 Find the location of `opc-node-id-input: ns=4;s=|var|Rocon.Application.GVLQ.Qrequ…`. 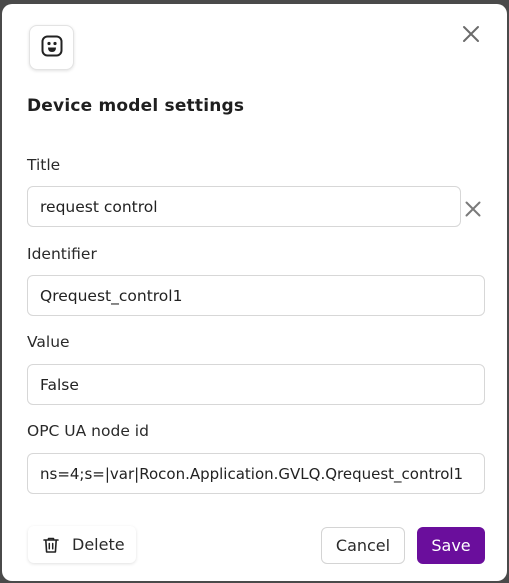

opc-node-id-input: ns=4;s=|var|Rocon.Application.GVLQ.Qrequ… is located at coordinates (256, 473).